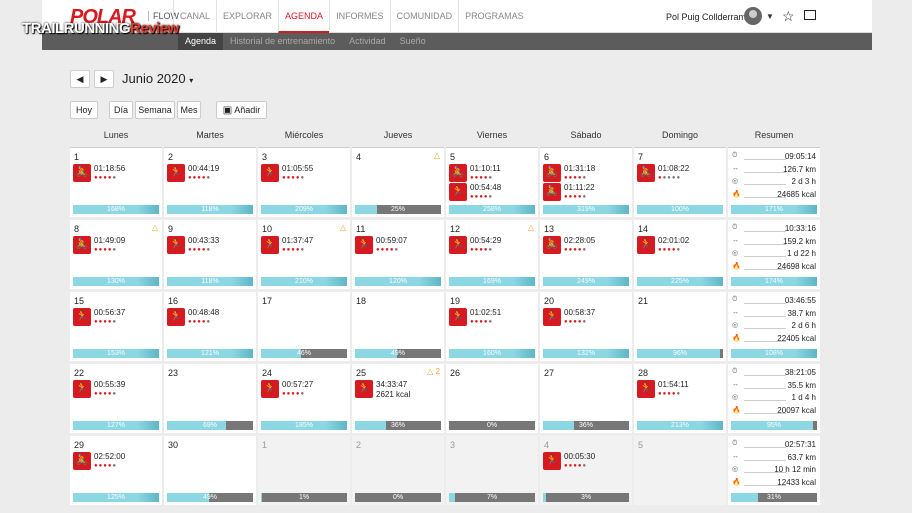  I want to click on day-cell: 5 🚴 01:10:11 ●●●●● 🏃 00:54:48 ●●●●● 258%, so click(492, 182).